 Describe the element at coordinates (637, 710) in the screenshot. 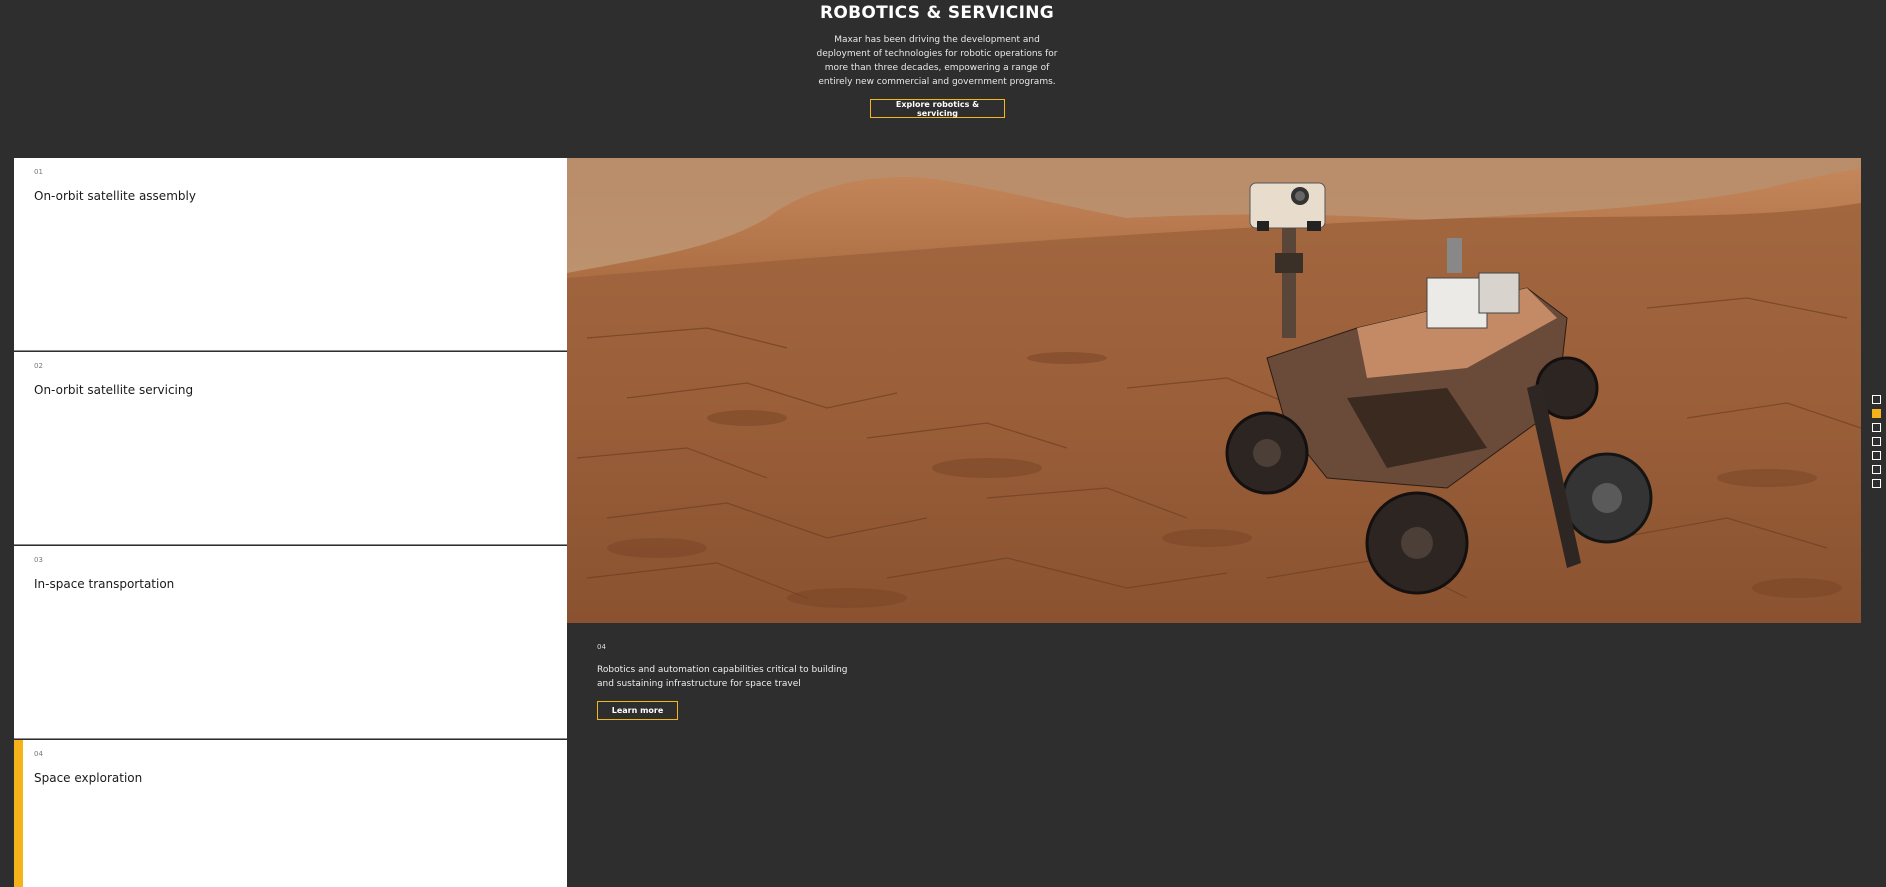

I see `learn-more-button: Learn more` at that location.